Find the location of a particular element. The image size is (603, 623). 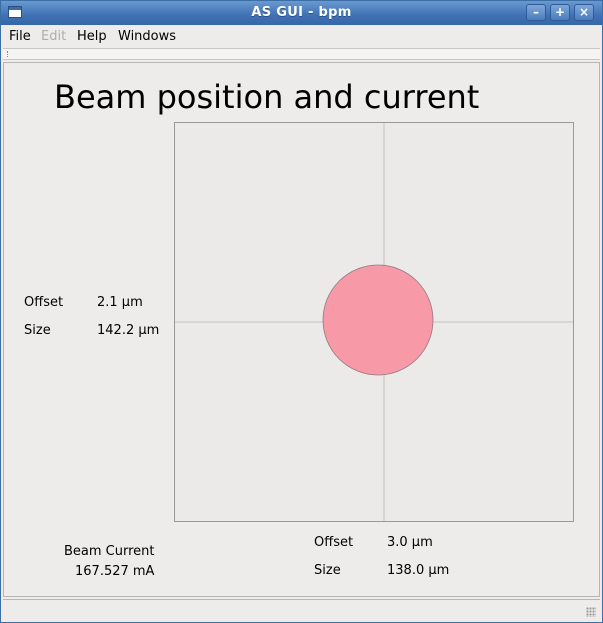

page-title: Beam position and current is located at coordinates (267, 97).